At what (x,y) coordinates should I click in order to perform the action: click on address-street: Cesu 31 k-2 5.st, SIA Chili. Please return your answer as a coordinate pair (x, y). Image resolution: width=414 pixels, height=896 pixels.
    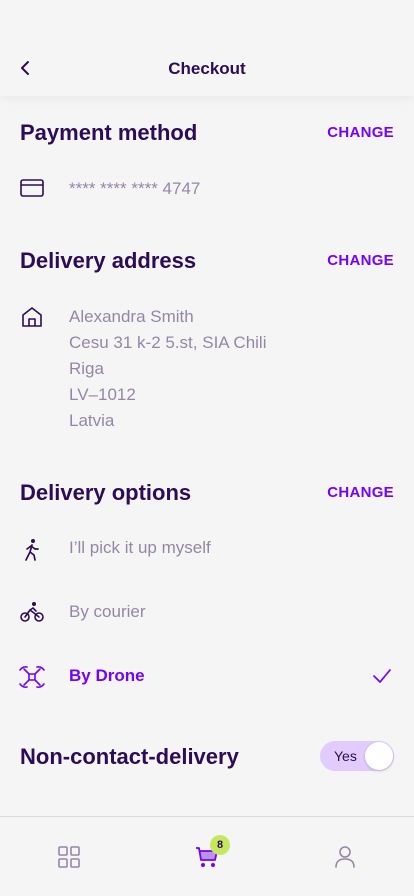
    Looking at the image, I should click on (168, 342).